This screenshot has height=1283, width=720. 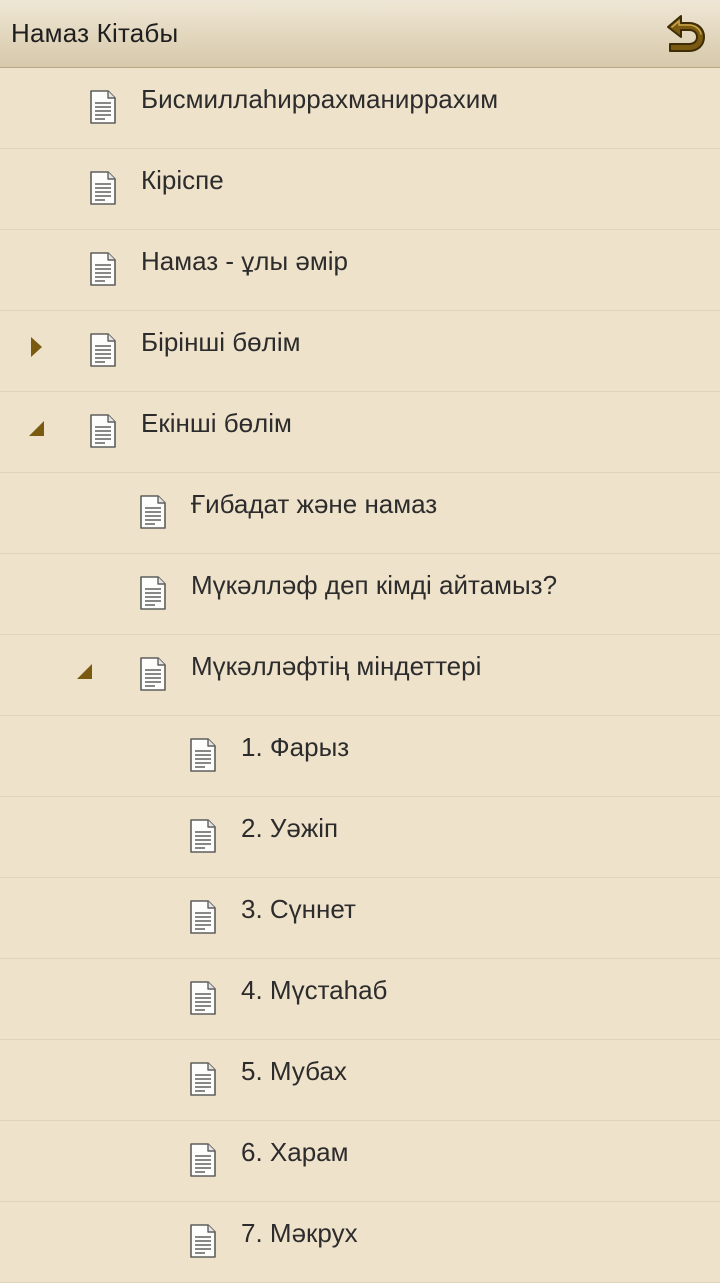 What do you see at coordinates (36, 347) in the screenshot?
I see `expand-arrow-icon` at bounding box center [36, 347].